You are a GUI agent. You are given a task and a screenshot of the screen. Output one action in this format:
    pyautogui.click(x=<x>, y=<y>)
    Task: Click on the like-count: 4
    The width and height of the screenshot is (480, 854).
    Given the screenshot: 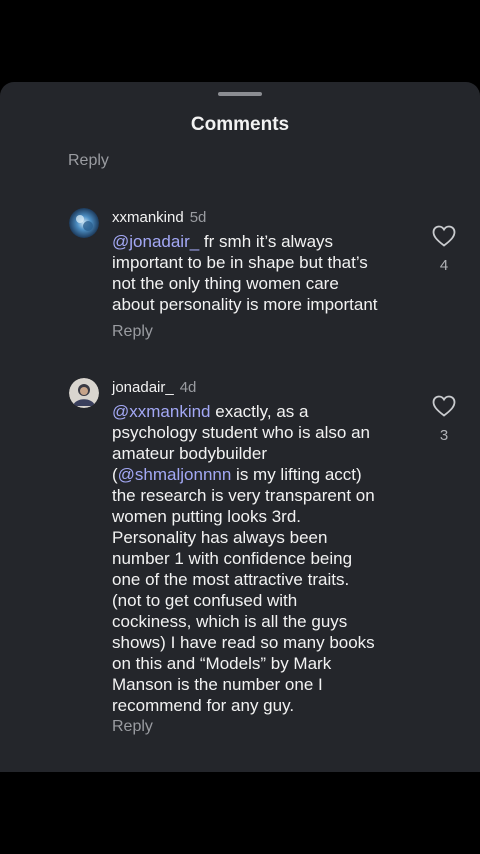 What is the action you would take?
    pyautogui.click(x=444, y=265)
    